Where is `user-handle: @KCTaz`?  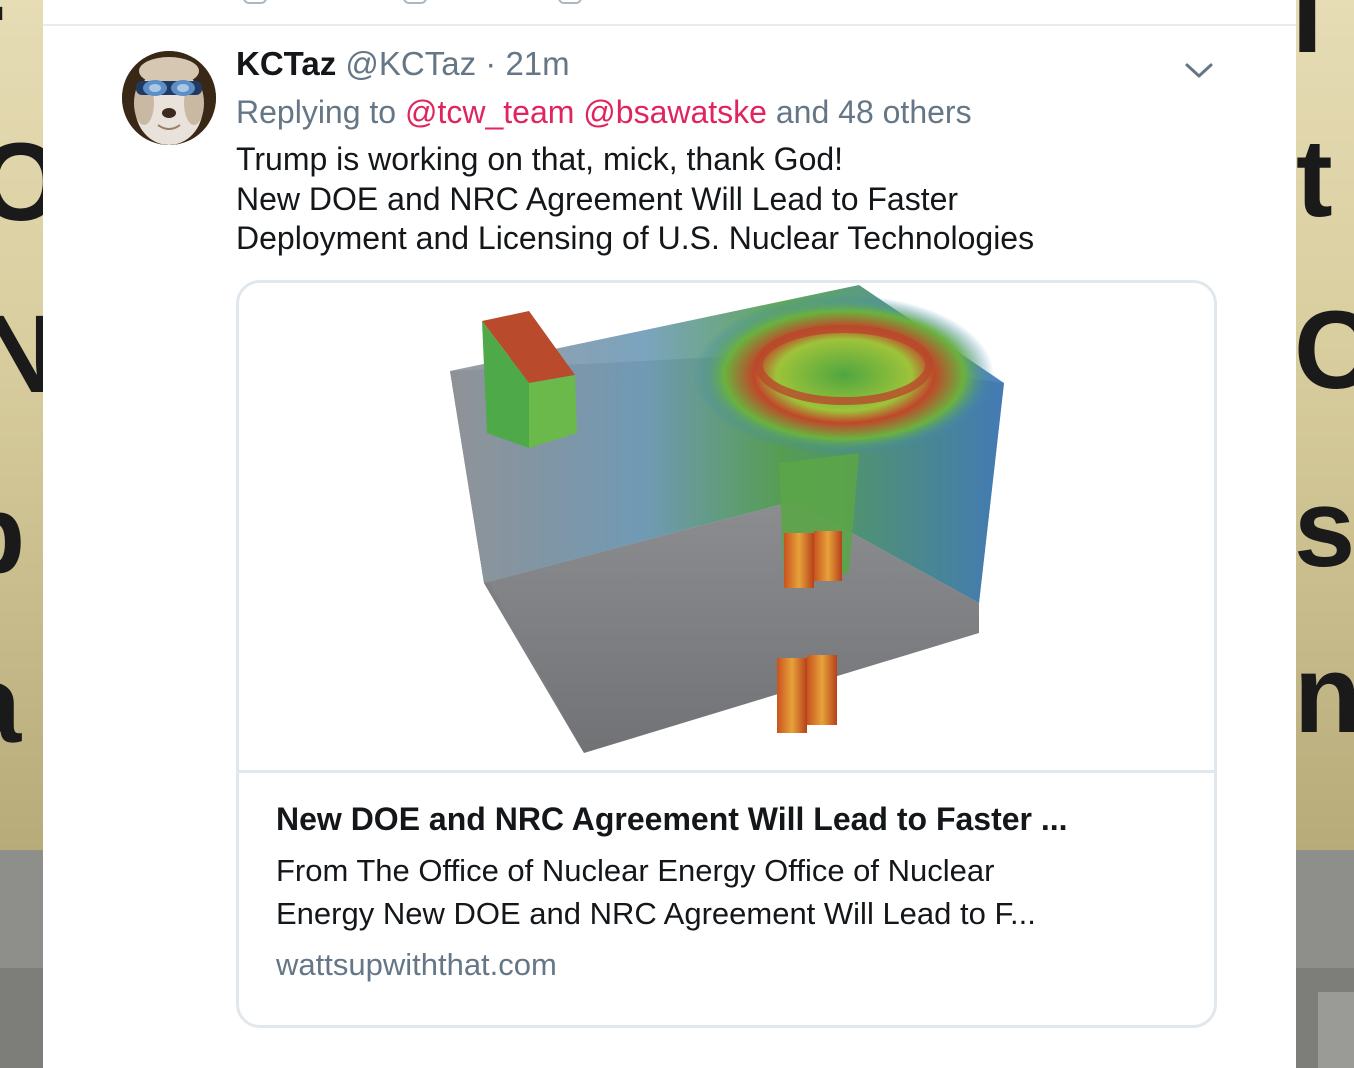
user-handle: @KCTaz is located at coordinates (410, 63).